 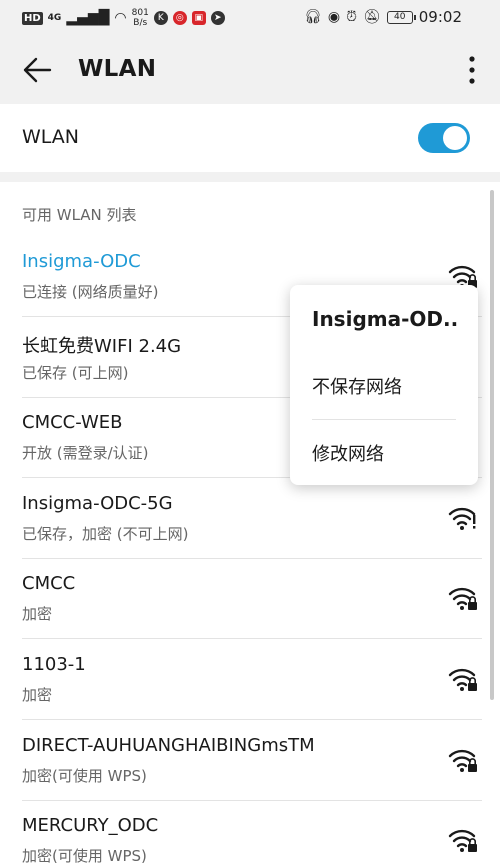 I want to click on context-menu-title: Insigma-OD.., so click(x=385, y=319).